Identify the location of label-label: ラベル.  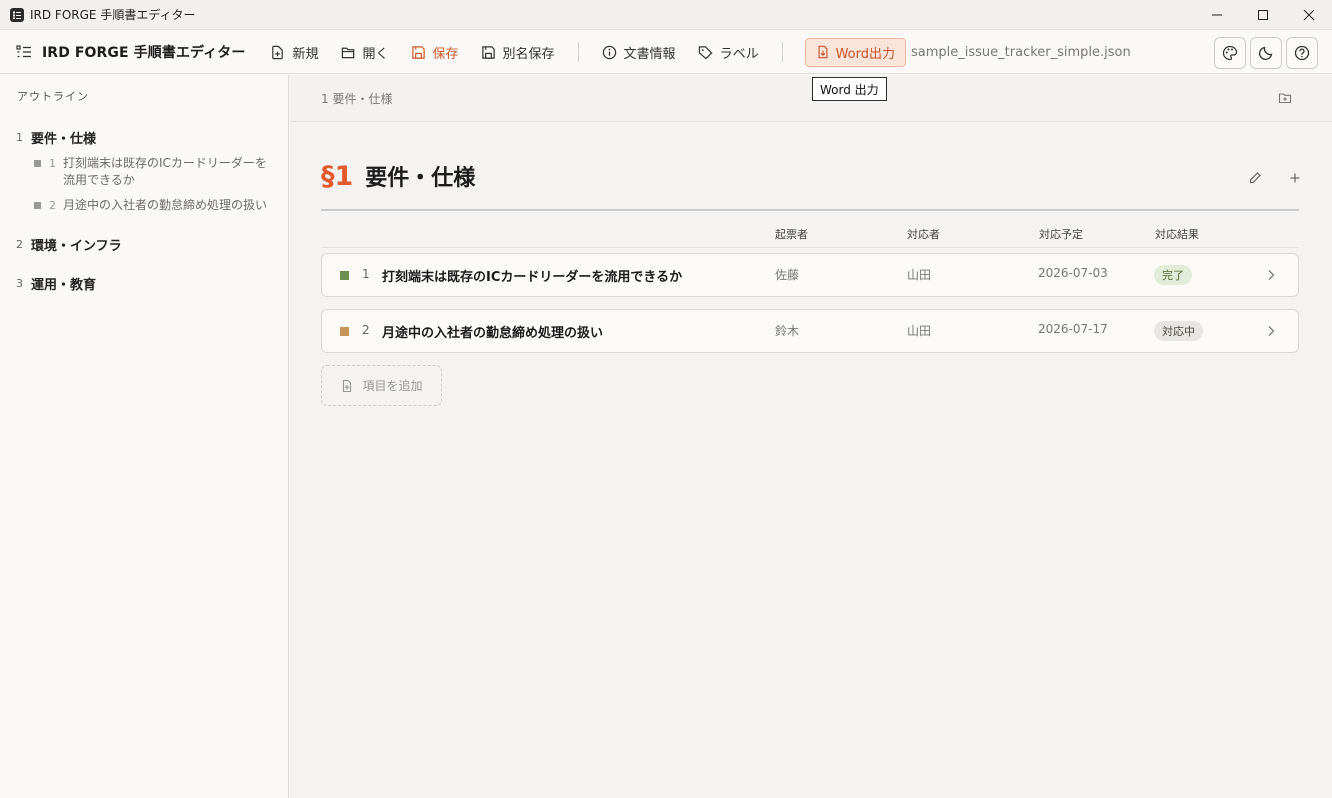
(739, 54).